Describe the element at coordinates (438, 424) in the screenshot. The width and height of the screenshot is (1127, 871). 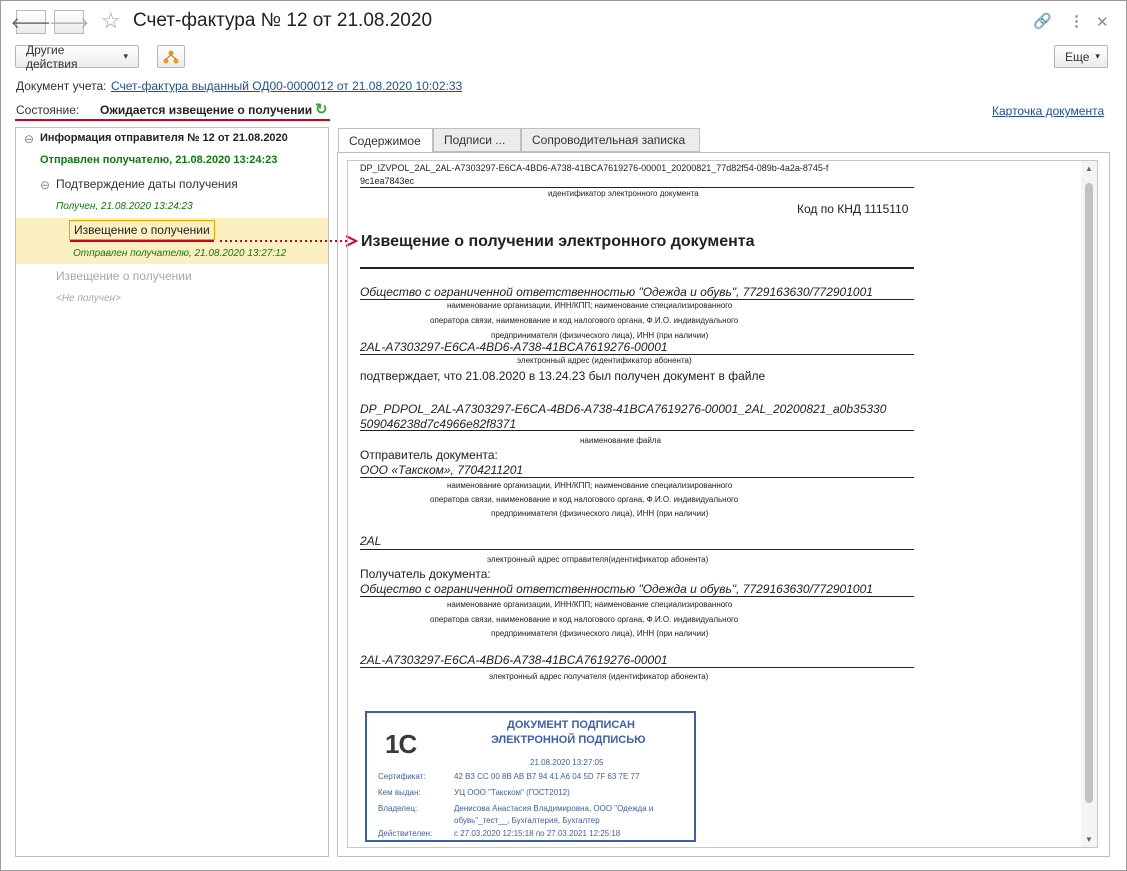
I see `file-name-2: 509046238d7c4966e82f8371` at that location.